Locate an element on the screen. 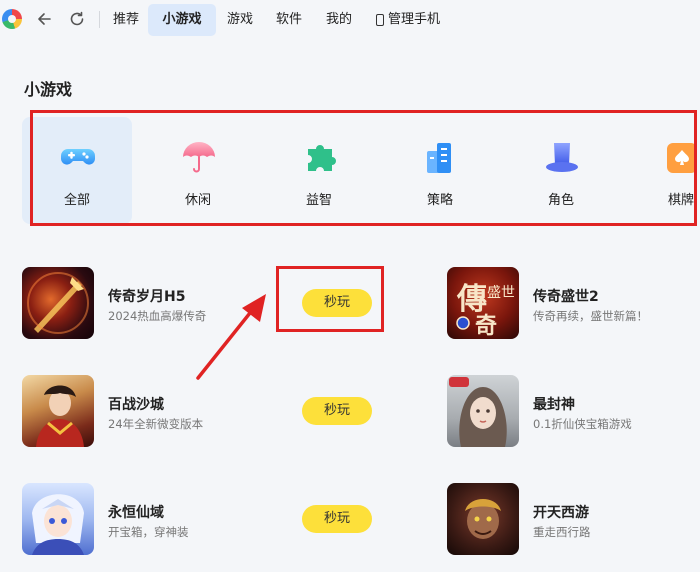 The image size is (700, 572). page-title: 小游戏 is located at coordinates (48, 89).